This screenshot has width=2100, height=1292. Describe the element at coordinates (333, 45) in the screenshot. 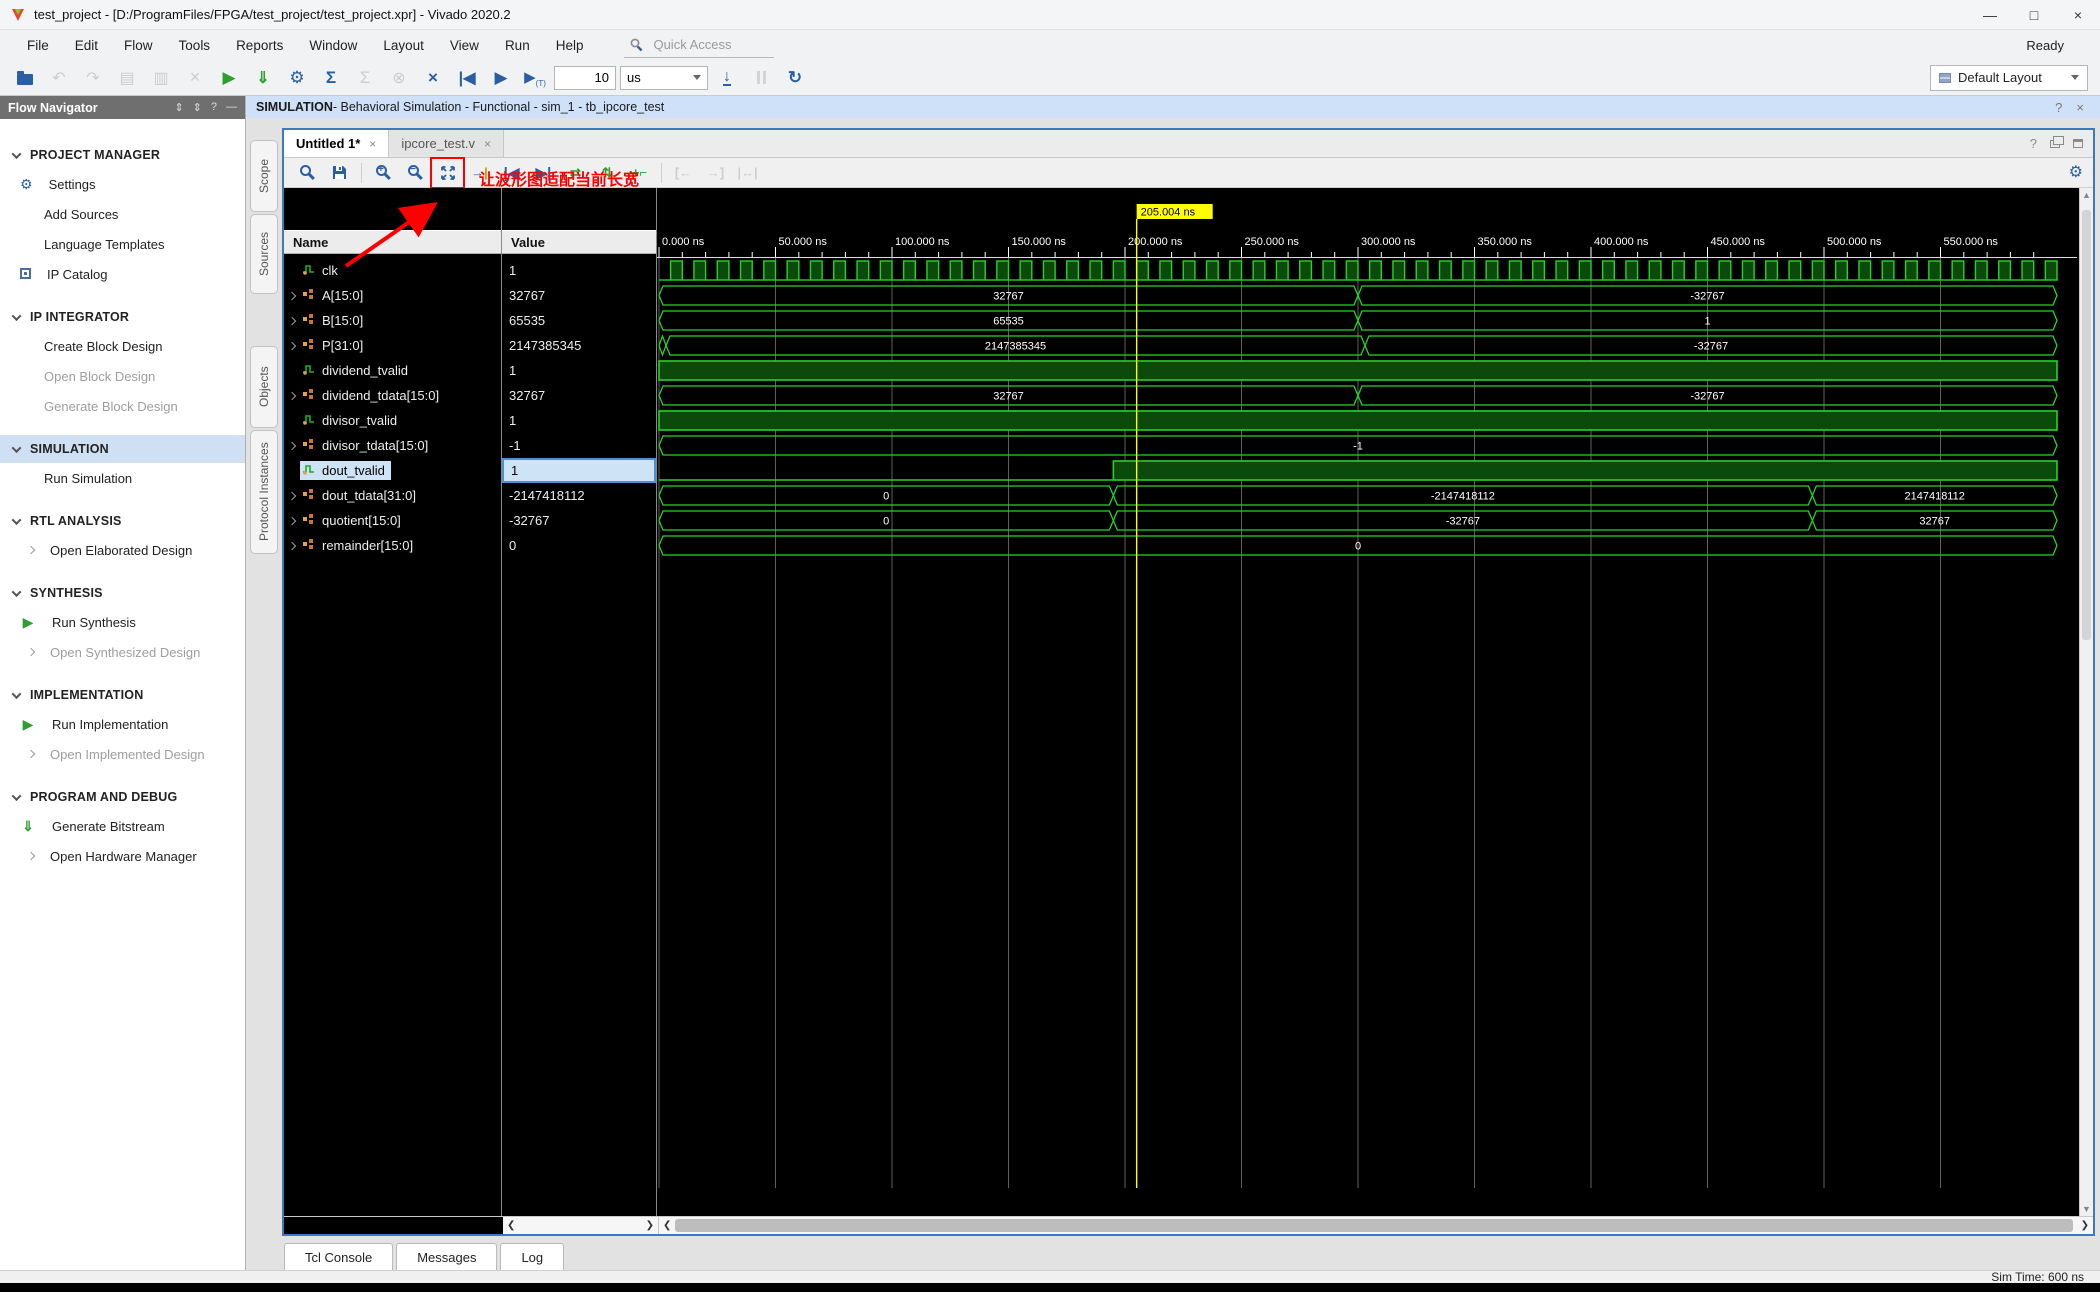

I see `menu-window: Window` at that location.